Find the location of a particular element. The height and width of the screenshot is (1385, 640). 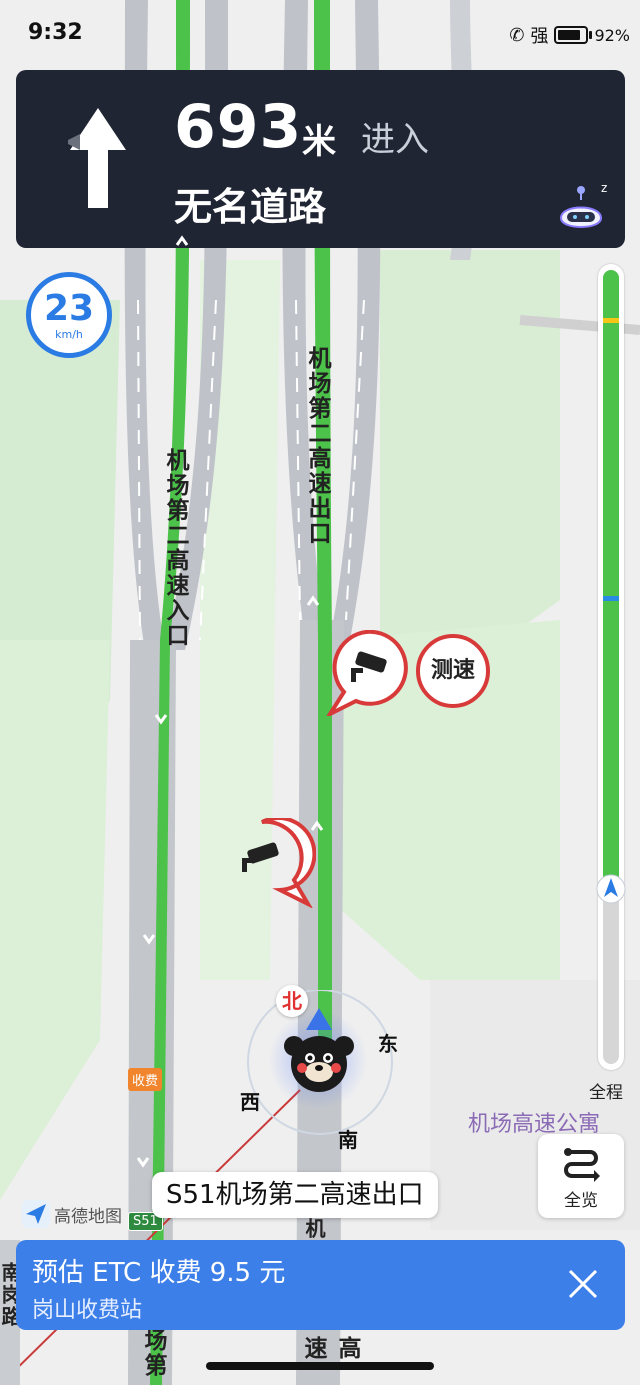

speed-check-badge: 测速 is located at coordinates (453, 671).